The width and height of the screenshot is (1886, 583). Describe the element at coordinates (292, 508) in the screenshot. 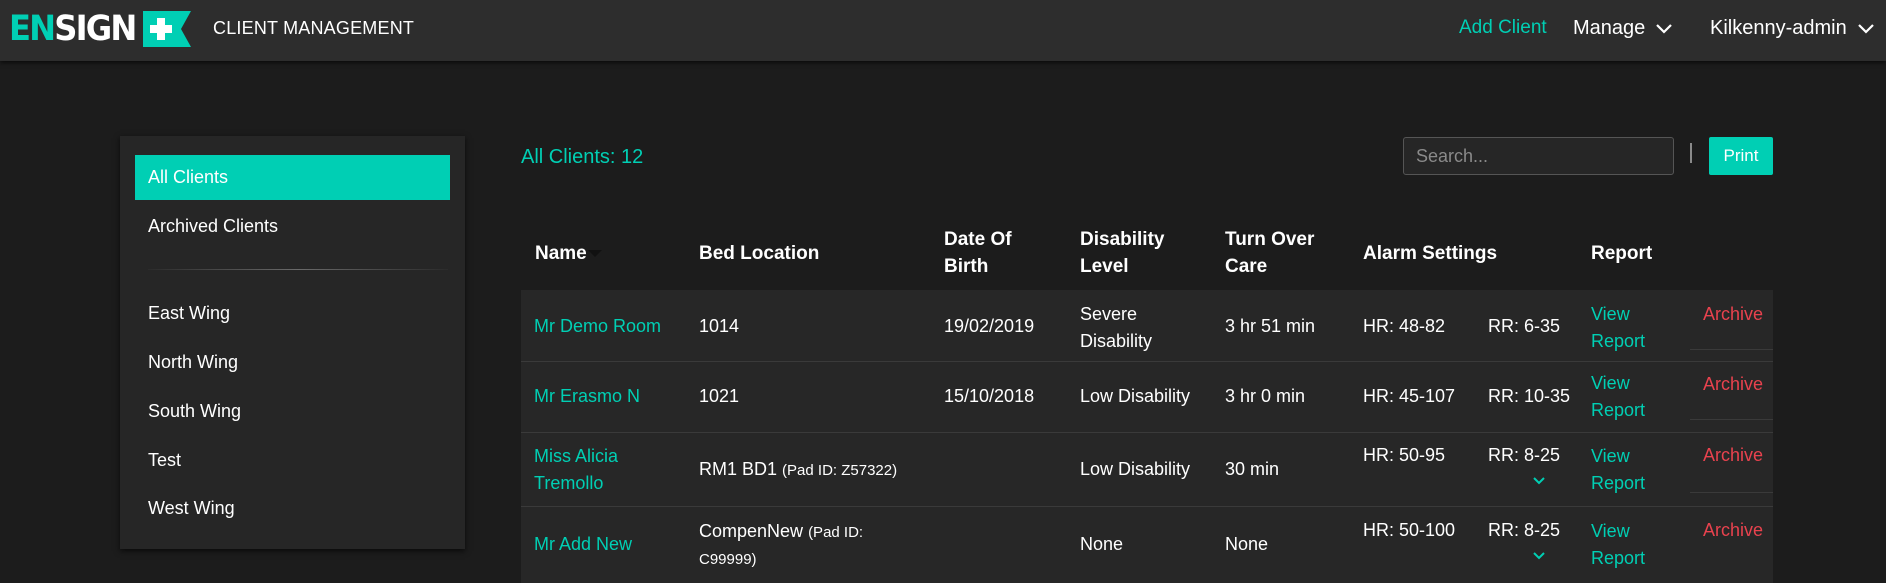

I see `sidebar-item-west-wing: West Wing` at that location.